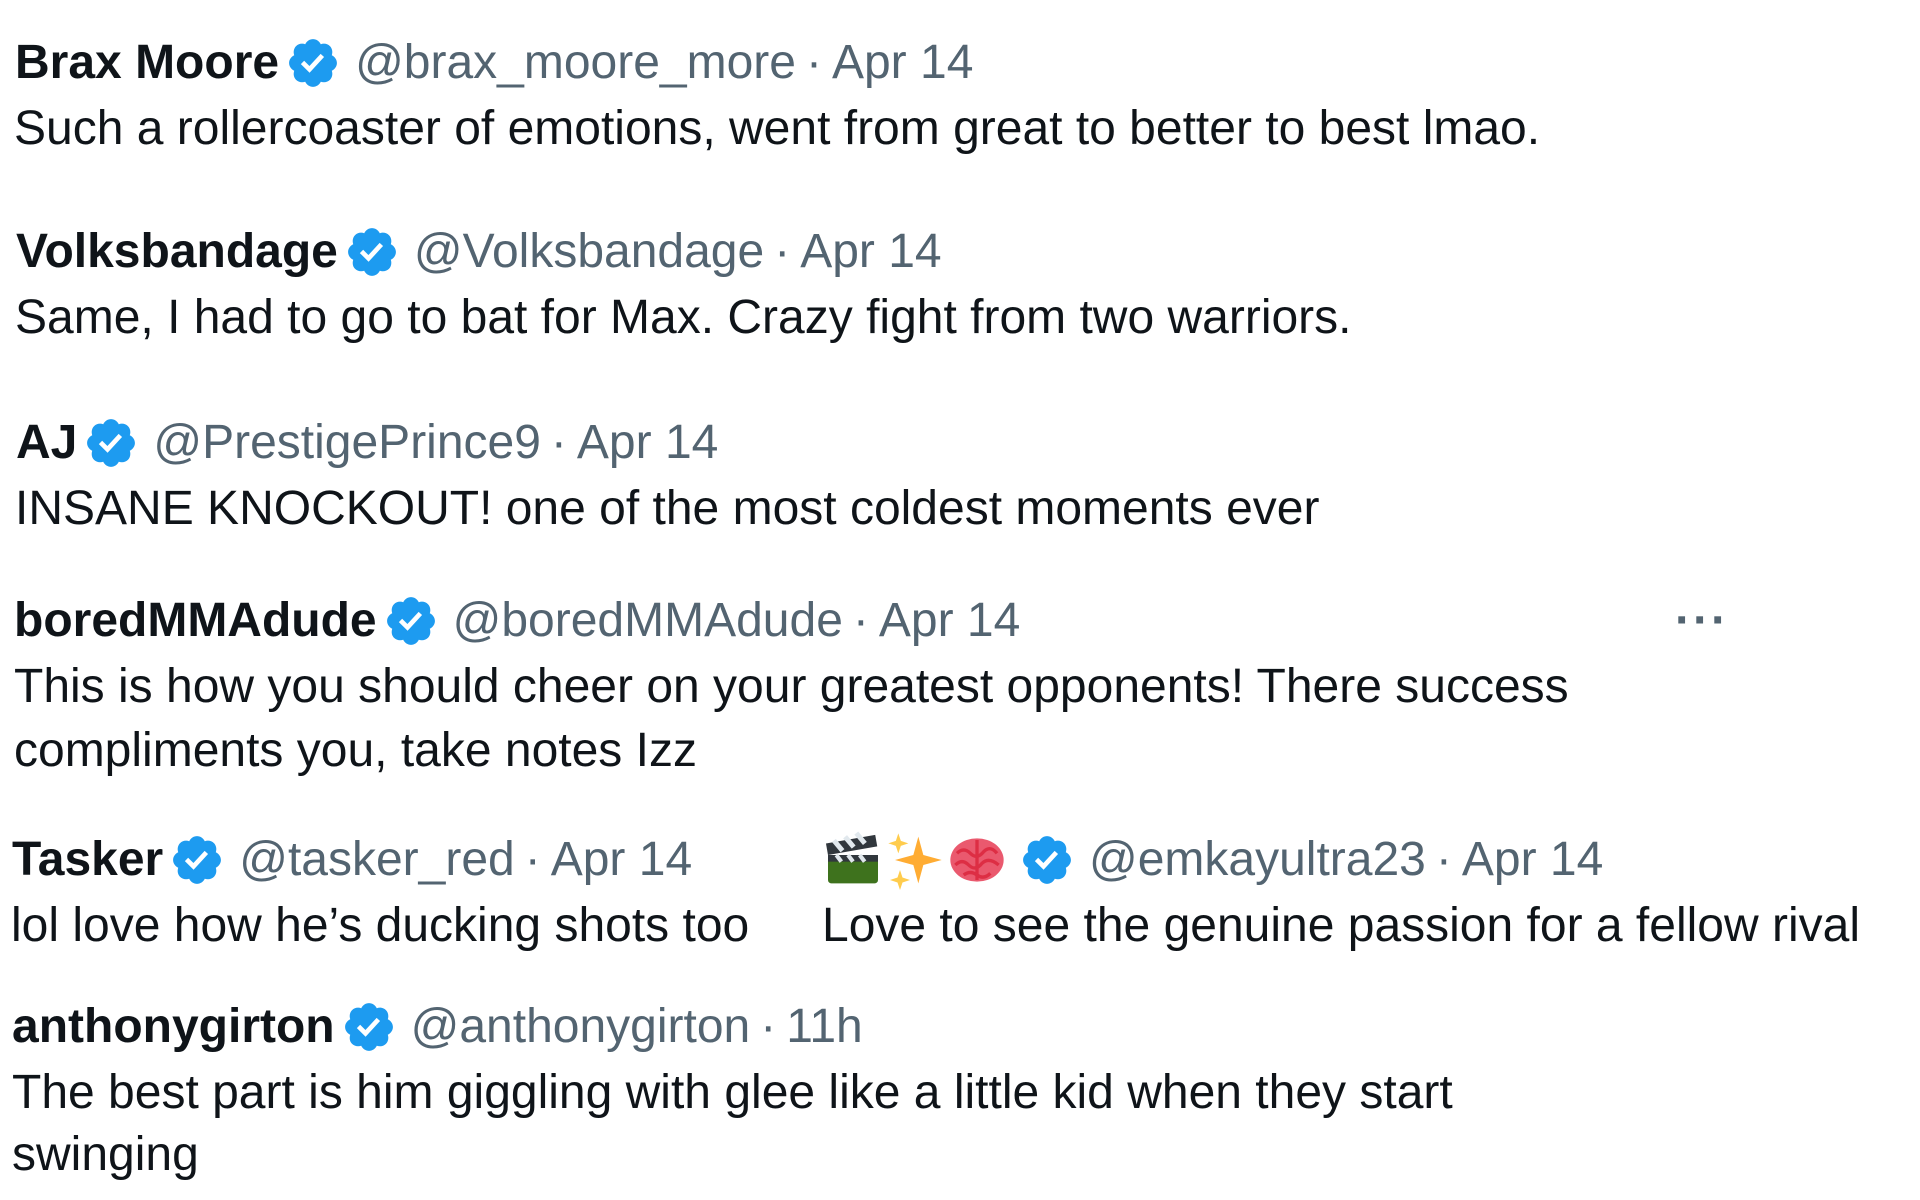  I want to click on user-handle: @brax_moore_more, so click(575, 63).